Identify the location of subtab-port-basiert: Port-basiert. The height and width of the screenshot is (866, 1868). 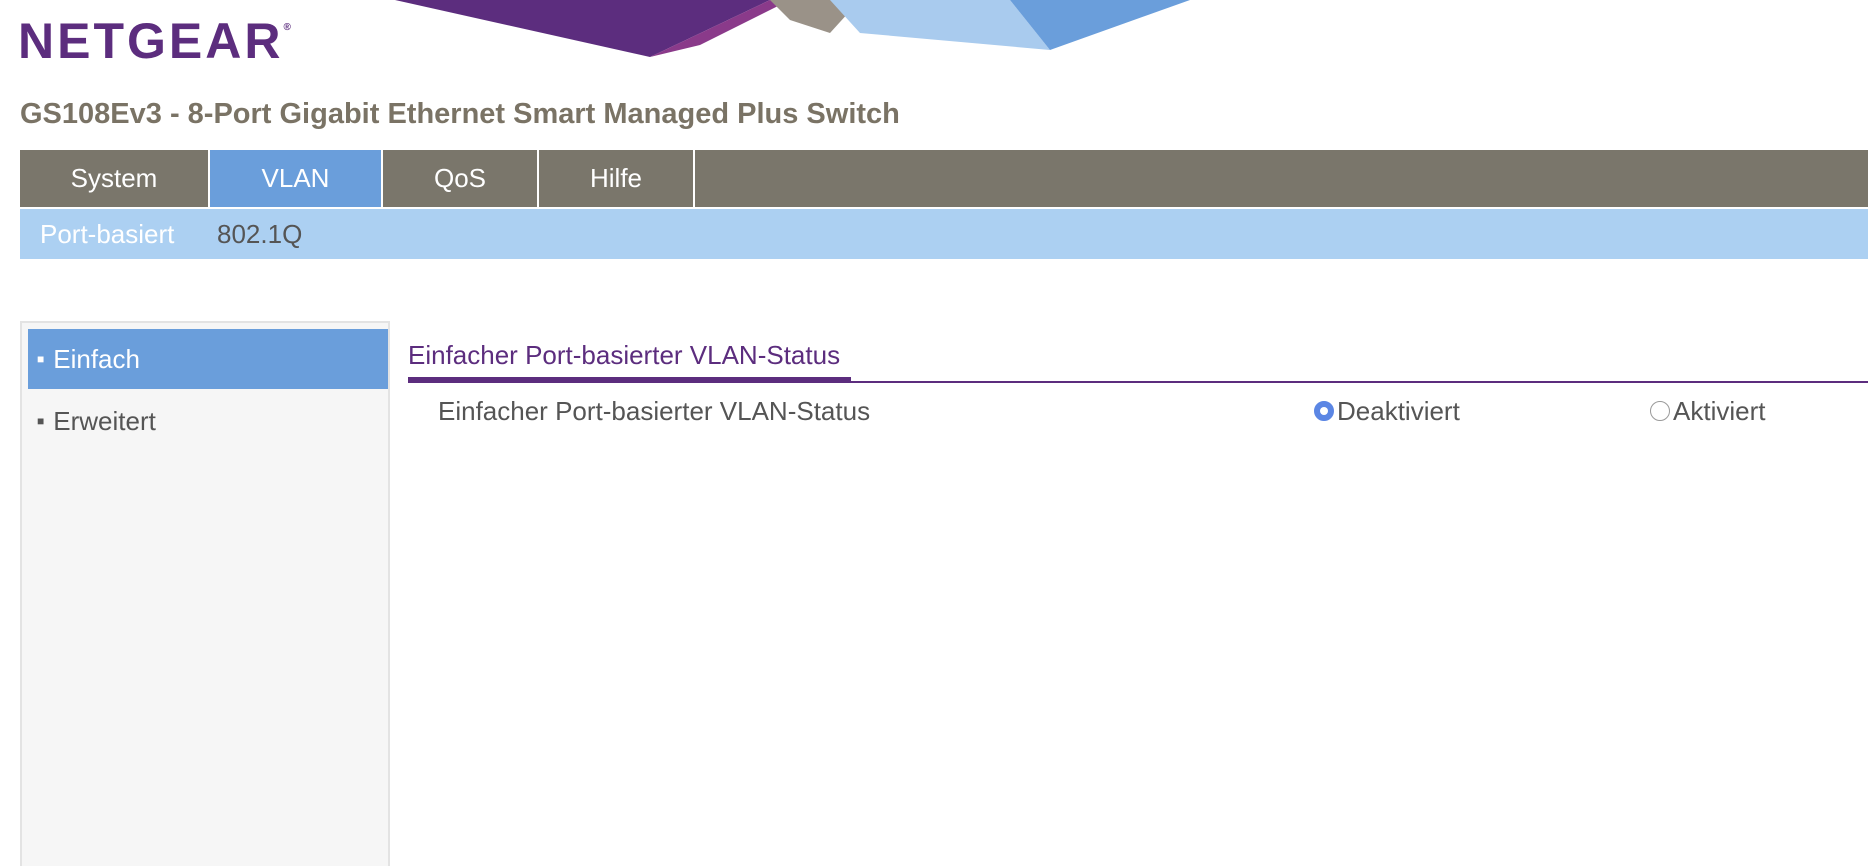
(107, 234).